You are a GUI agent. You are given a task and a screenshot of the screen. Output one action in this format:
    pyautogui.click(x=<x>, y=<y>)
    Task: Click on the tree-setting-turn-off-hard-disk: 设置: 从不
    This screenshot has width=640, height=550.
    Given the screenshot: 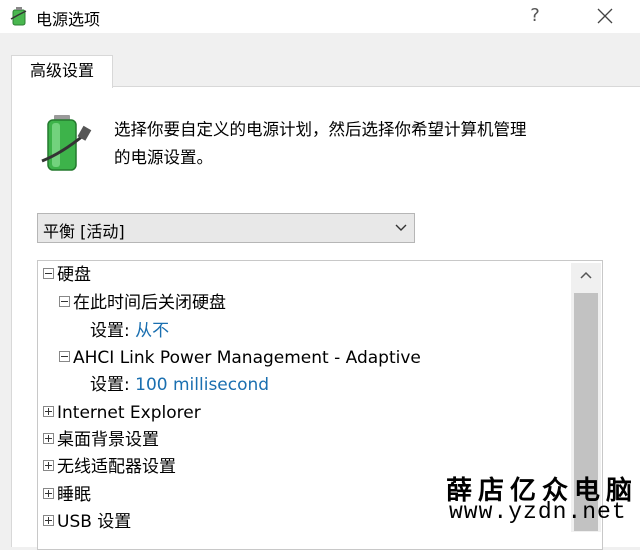 What is the action you would take?
    pyautogui.click(x=129, y=331)
    